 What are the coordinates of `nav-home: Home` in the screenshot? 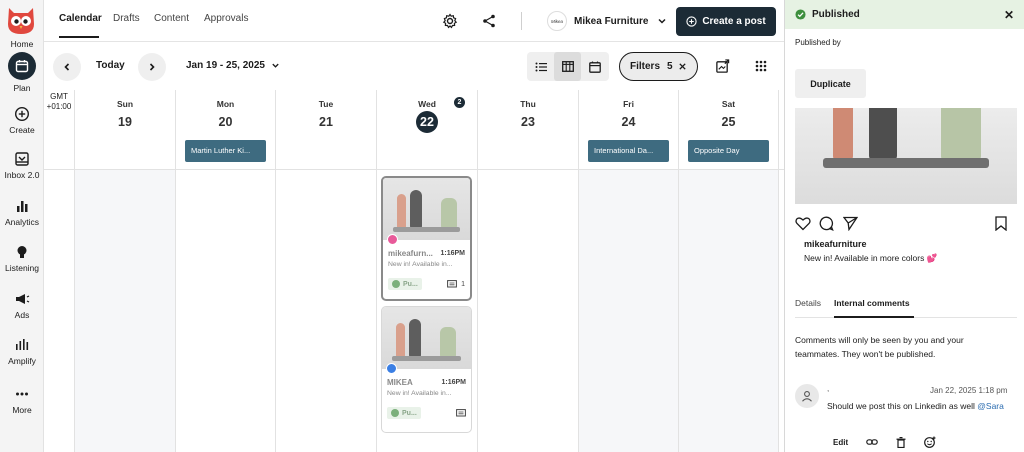 It's located at (22, 44).